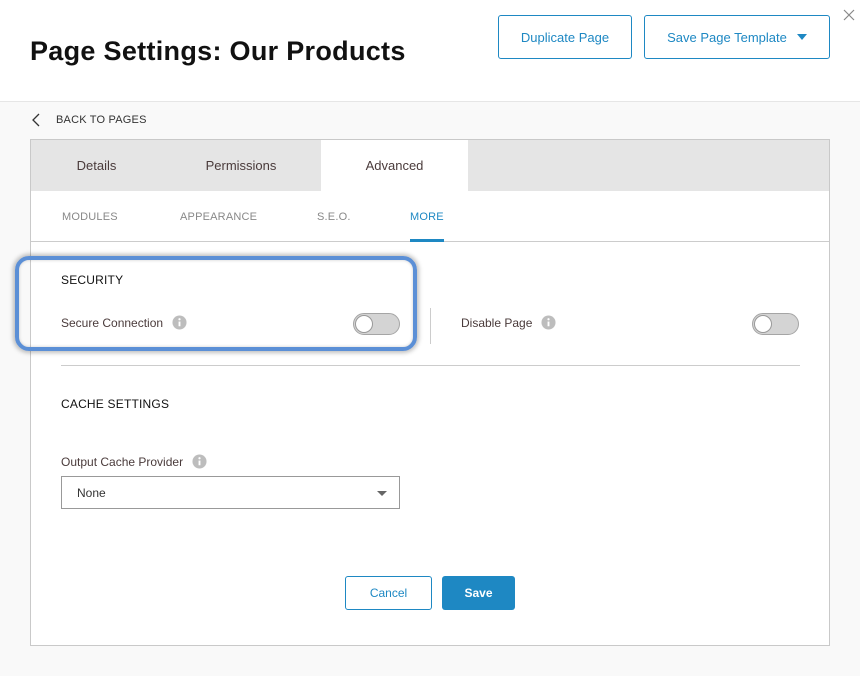 This screenshot has width=860, height=676. Describe the element at coordinates (230, 492) in the screenshot. I see `output-cache-provider-select: None` at that location.